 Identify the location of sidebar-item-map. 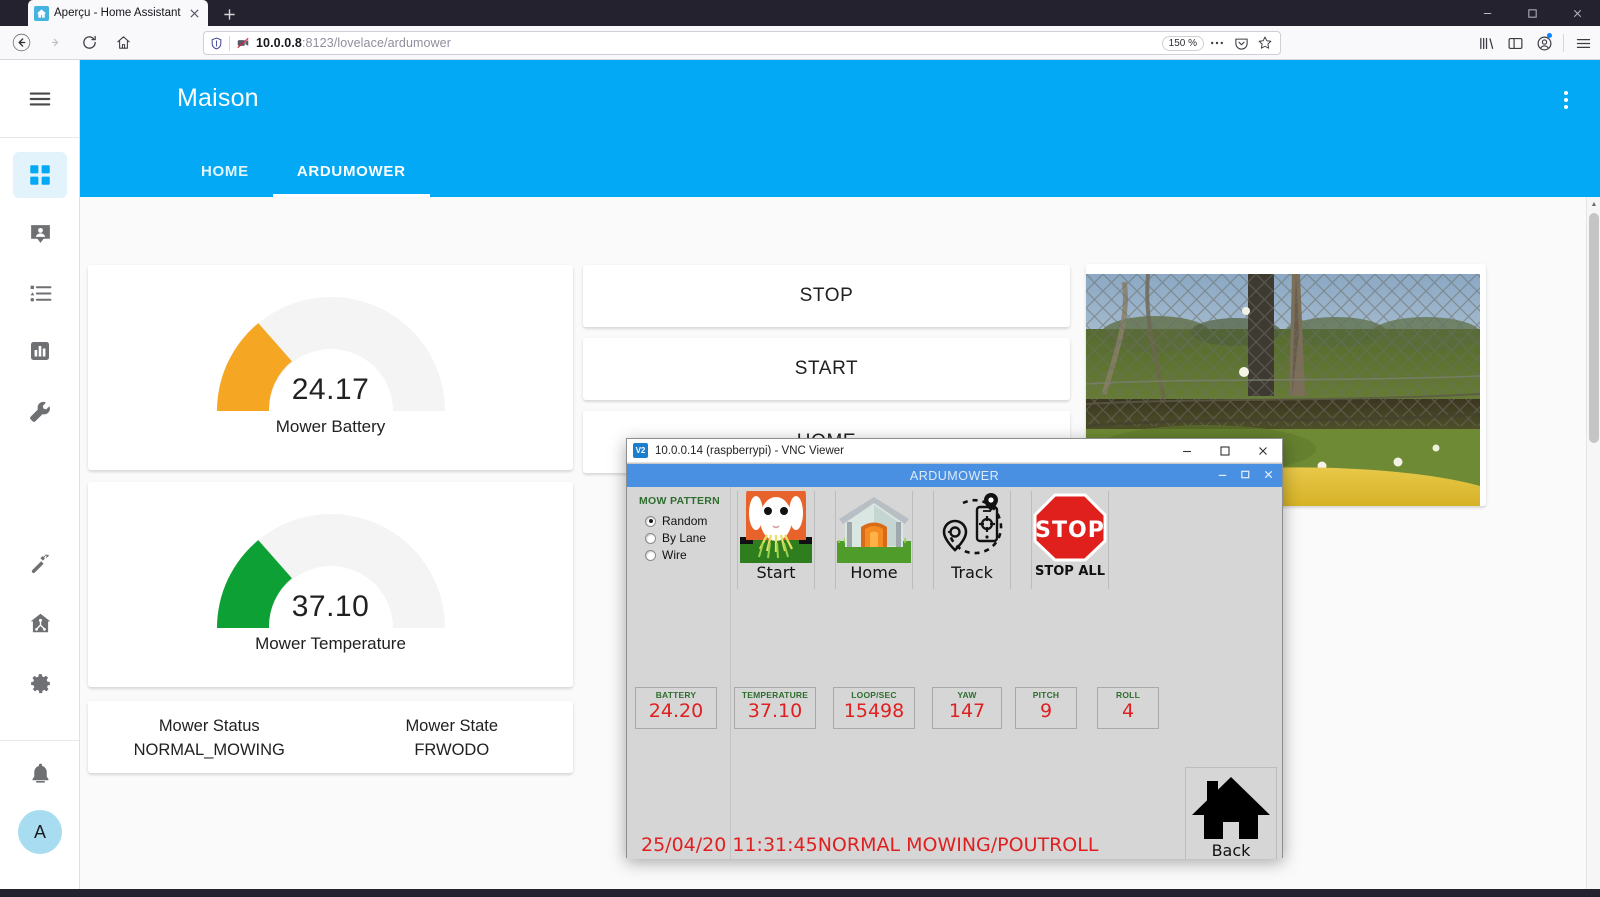
(40, 233).